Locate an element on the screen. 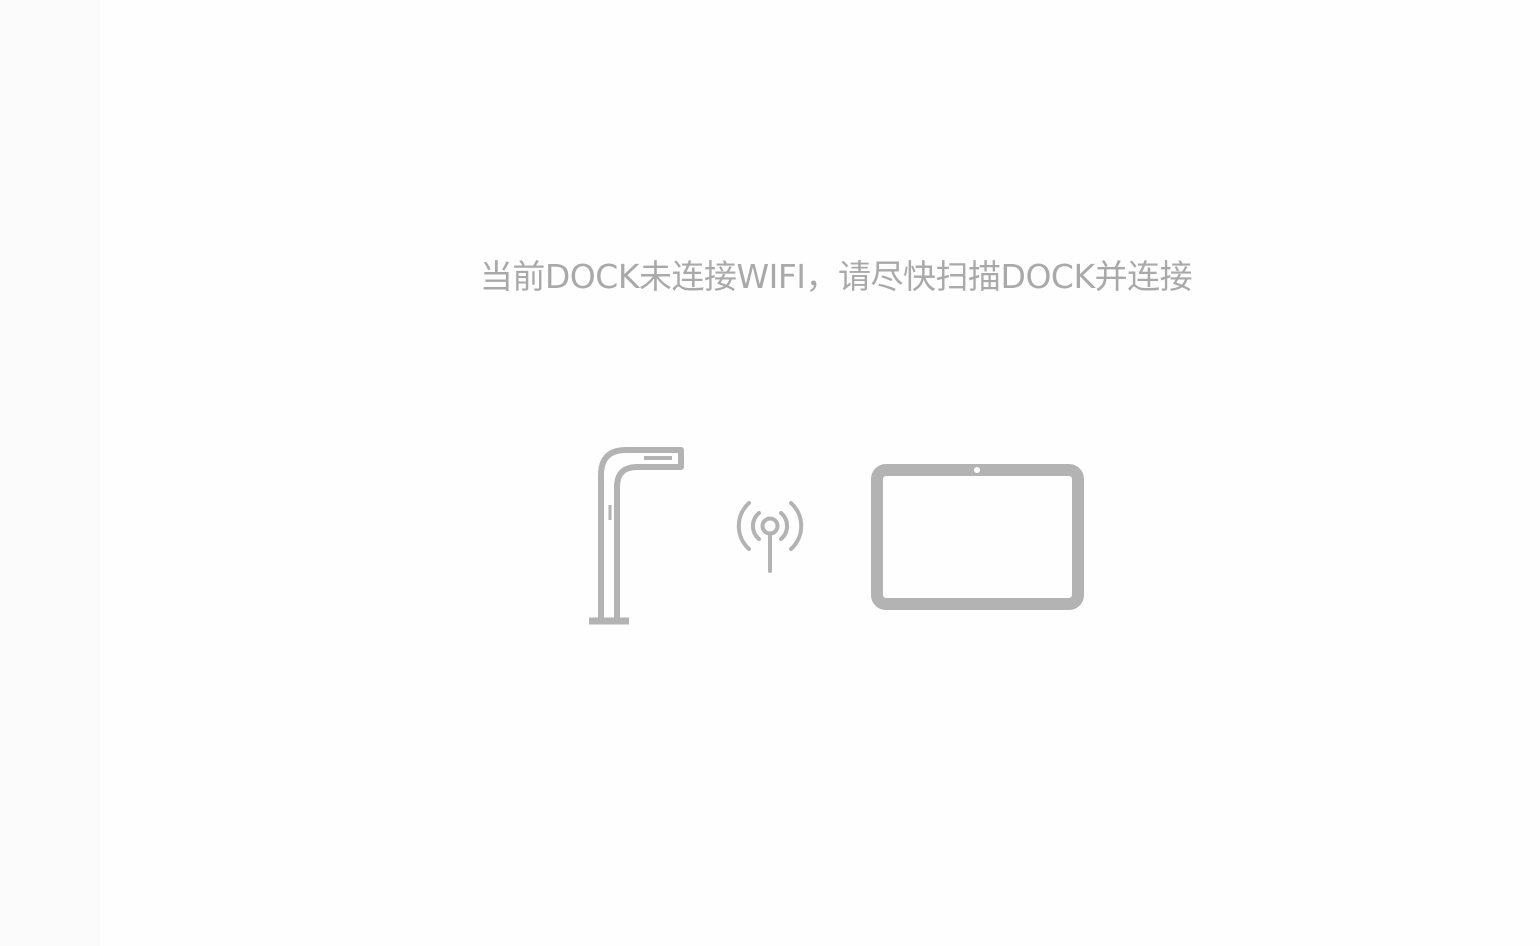 This screenshot has width=1540, height=946. dock-stand-icon is located at coordinates (636, 536).